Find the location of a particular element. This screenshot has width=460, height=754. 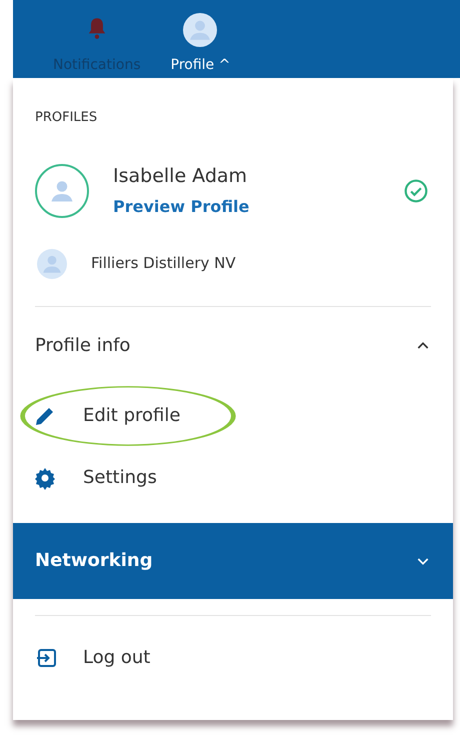

section-heading: PROFILES is located at coordinates (66, 118).